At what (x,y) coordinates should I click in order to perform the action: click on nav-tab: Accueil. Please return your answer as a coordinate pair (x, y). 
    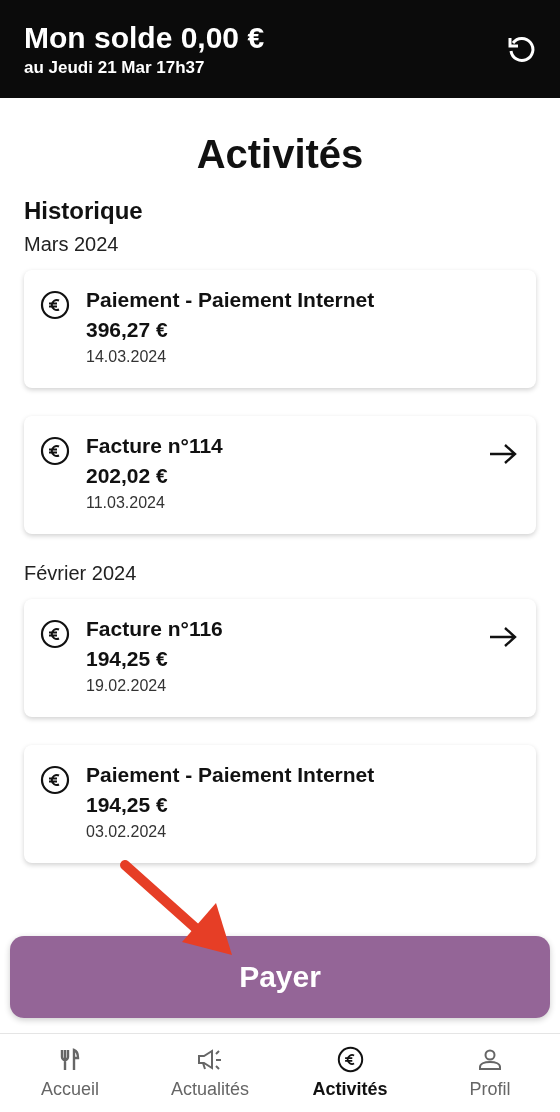
    Looking at the image, I should click on (70, 1073).